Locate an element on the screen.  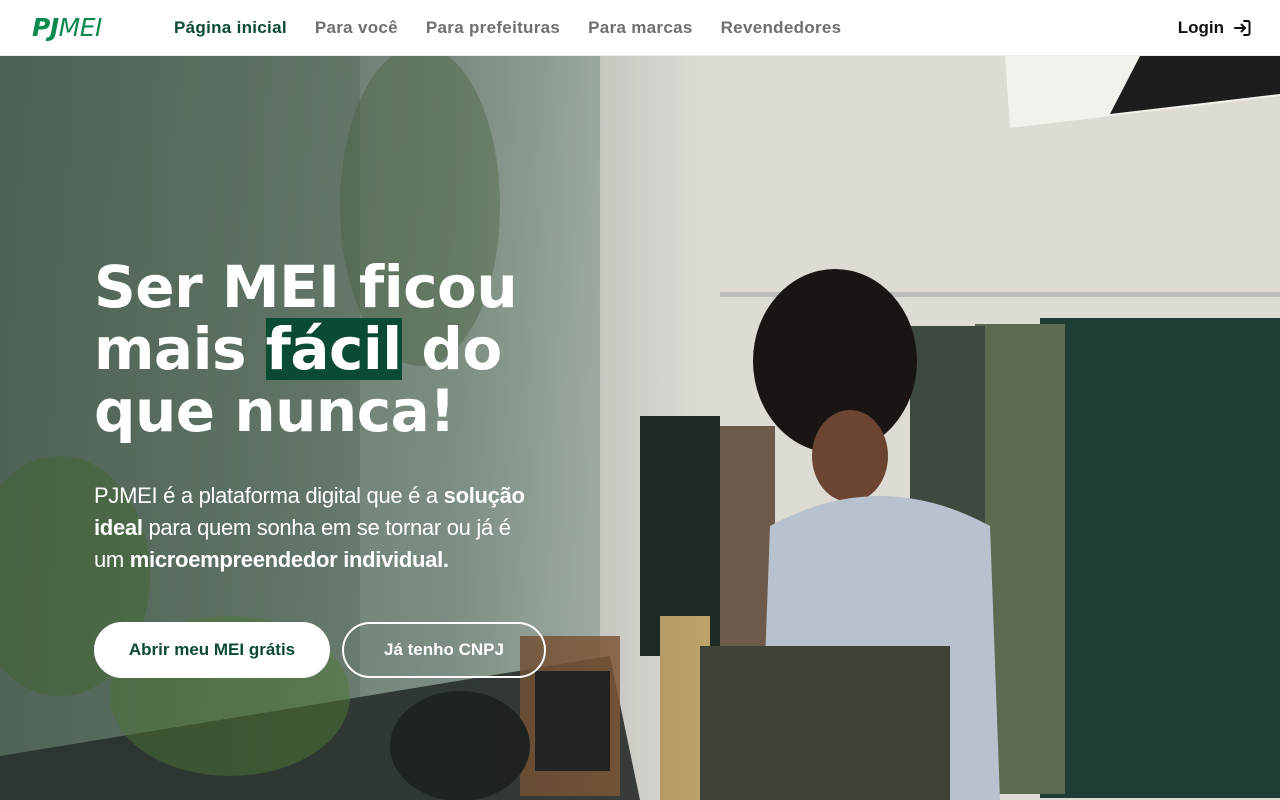
headline-line-2: mais fácil do is located at coordinates (324, 349).